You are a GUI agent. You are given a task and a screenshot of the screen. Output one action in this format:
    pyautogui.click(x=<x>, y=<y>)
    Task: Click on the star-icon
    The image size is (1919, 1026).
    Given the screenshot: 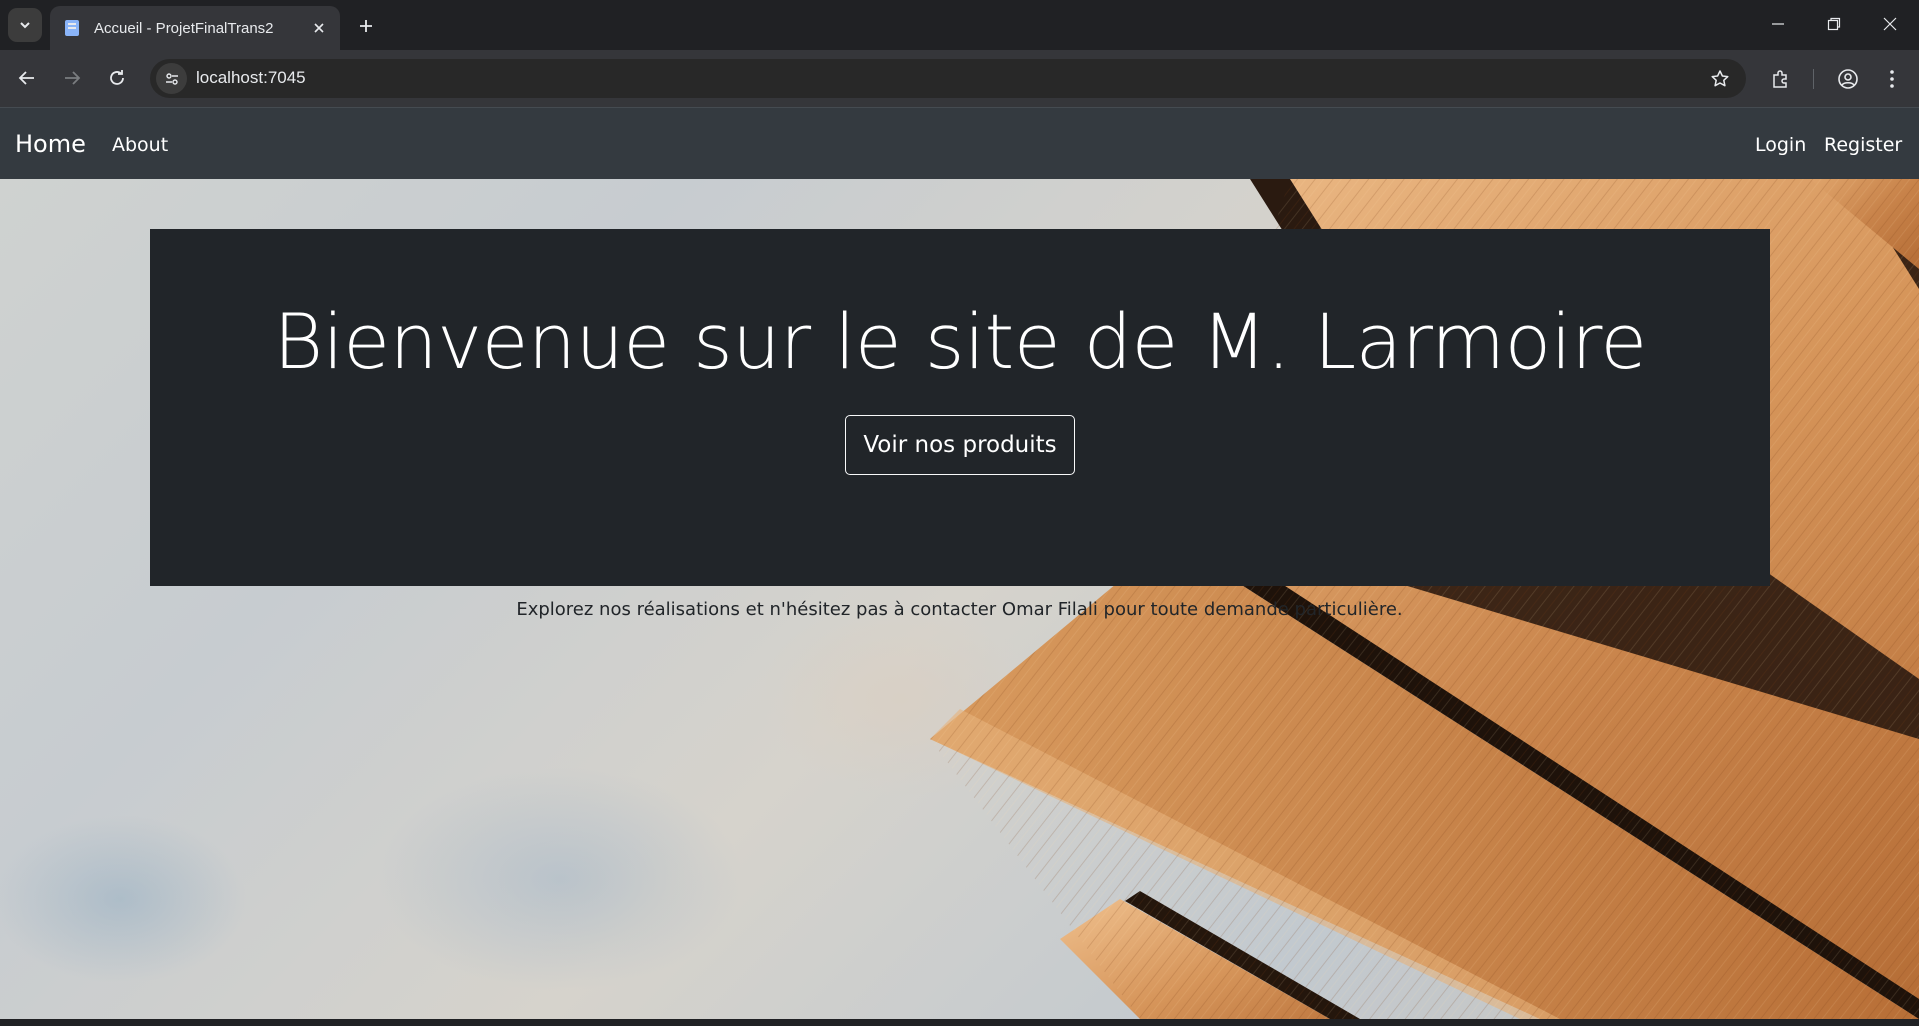 What is the action you would take?
    pyautogui.click(x=1720, y=78)
    